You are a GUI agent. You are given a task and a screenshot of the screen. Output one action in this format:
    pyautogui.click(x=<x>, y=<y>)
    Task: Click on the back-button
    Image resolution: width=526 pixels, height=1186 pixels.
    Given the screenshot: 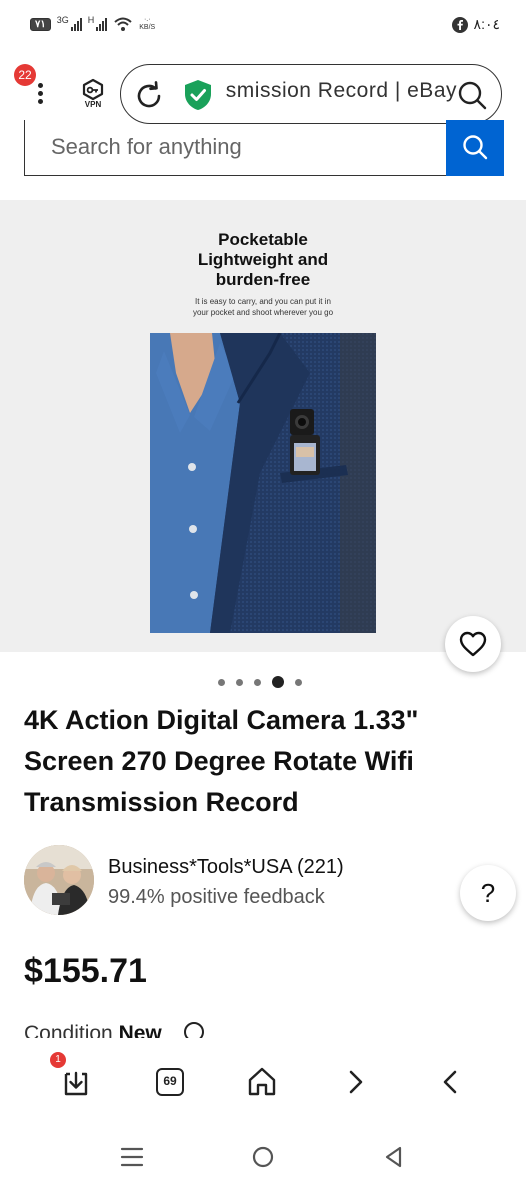 What is the action you would take?
    pyautogui.click(x=452, y=1084)
    